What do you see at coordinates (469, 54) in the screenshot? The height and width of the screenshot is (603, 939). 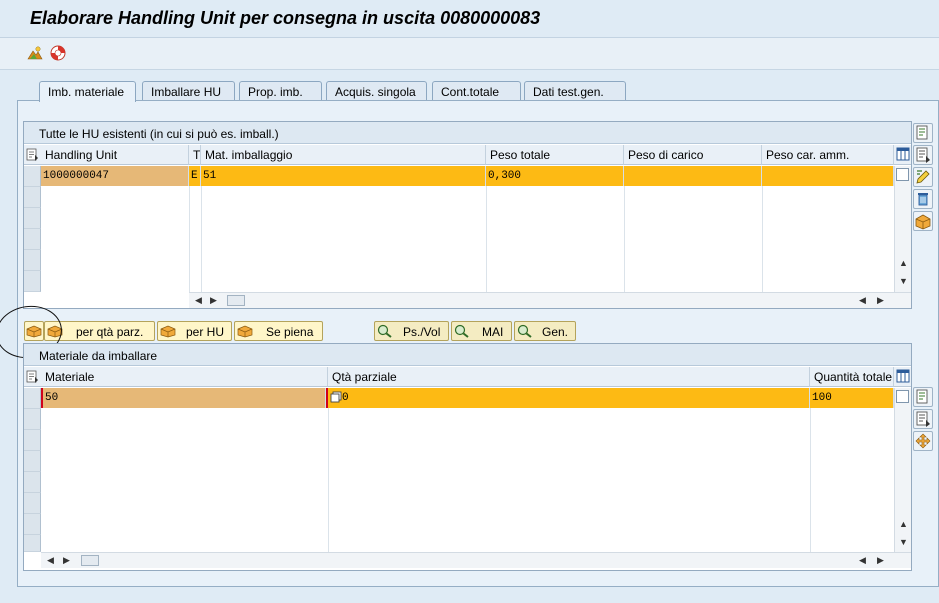 I see `application-toolbar` at bounding box center [469, 54].